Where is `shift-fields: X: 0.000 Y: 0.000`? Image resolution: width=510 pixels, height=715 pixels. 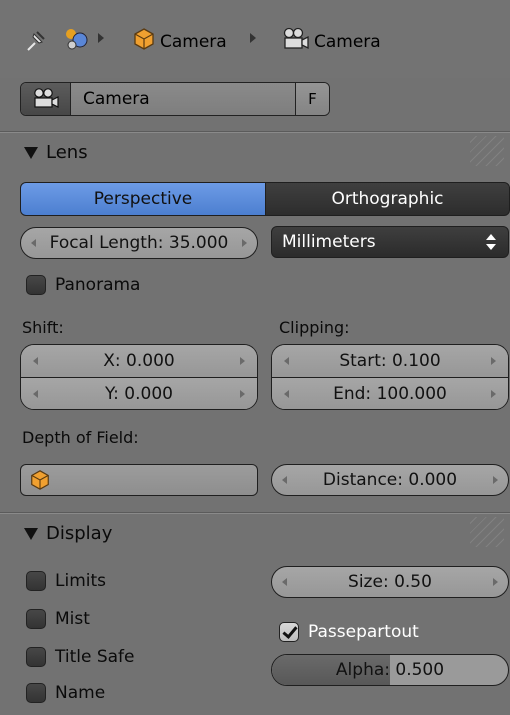 shift-fields: X: 0.000 Y: 0.000 is located at coordinates (139, 377).